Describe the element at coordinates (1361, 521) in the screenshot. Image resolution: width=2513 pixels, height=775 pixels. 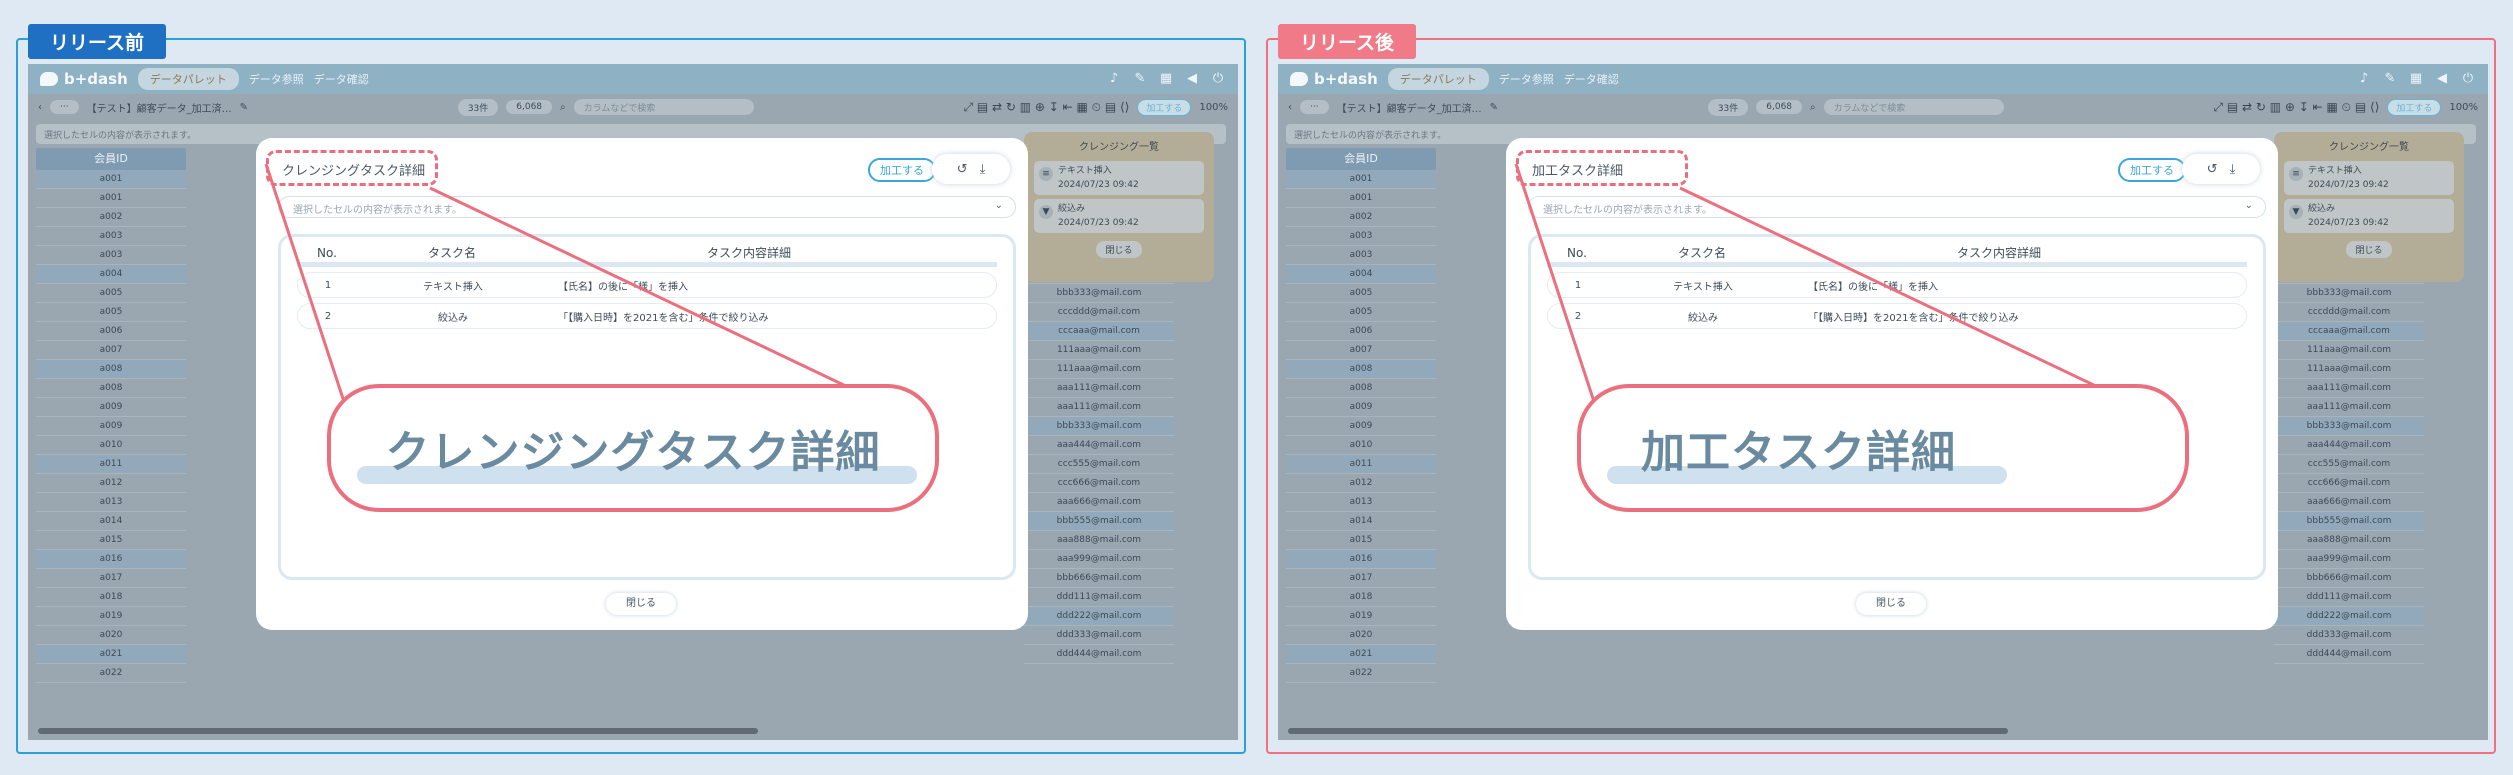
I see `grid-cell: a014` at that location.